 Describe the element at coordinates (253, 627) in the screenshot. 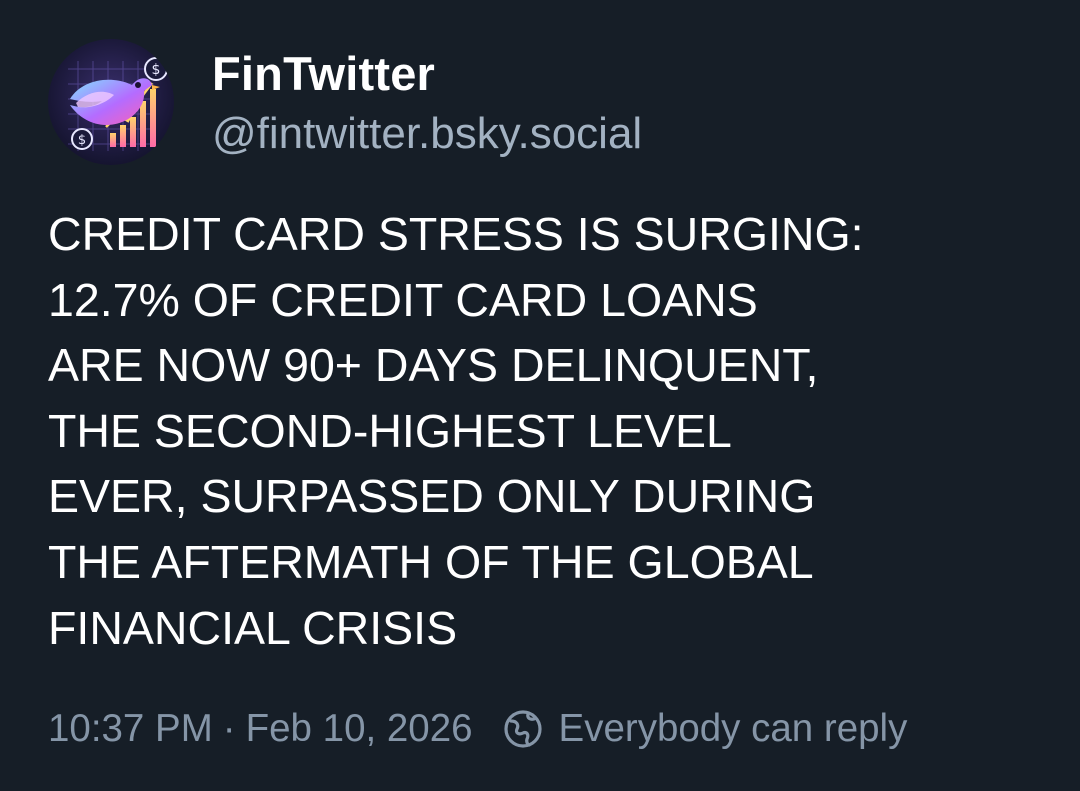

I see `post-text-line: FINANCIAL CRISIS` at that location.